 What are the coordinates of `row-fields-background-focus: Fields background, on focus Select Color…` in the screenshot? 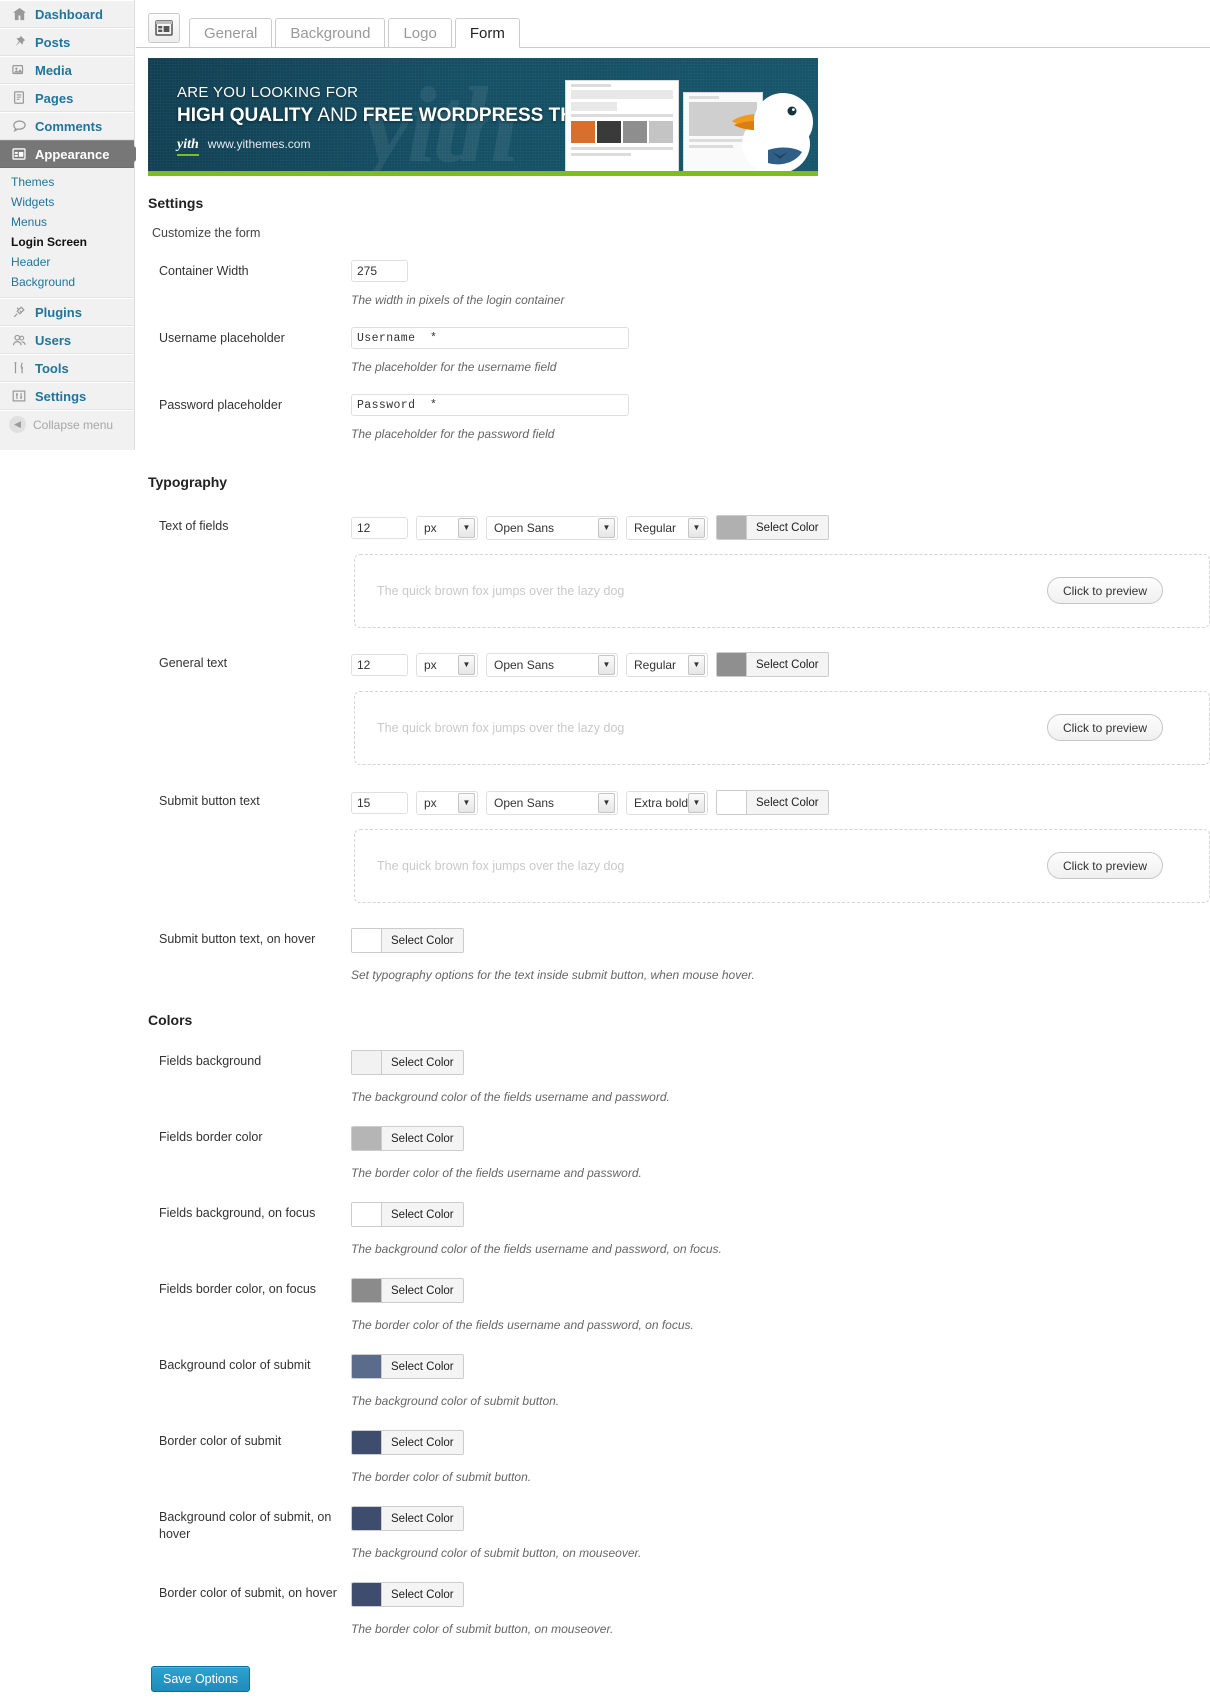 It's located at (679, 1229).